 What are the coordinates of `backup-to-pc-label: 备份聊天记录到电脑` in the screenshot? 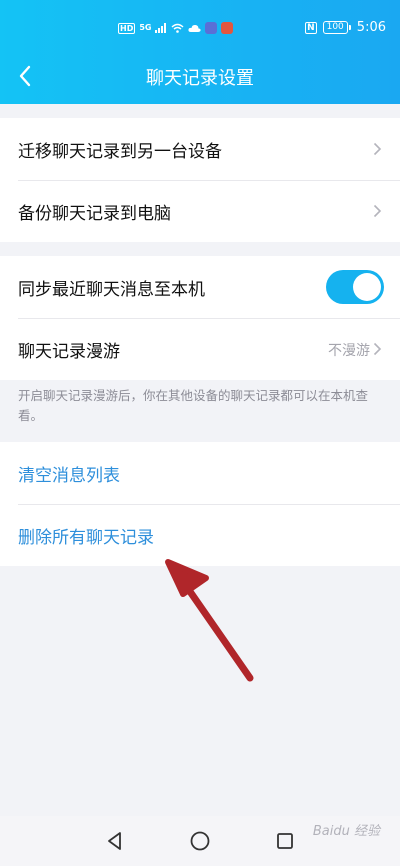 It's located at (94, 213).